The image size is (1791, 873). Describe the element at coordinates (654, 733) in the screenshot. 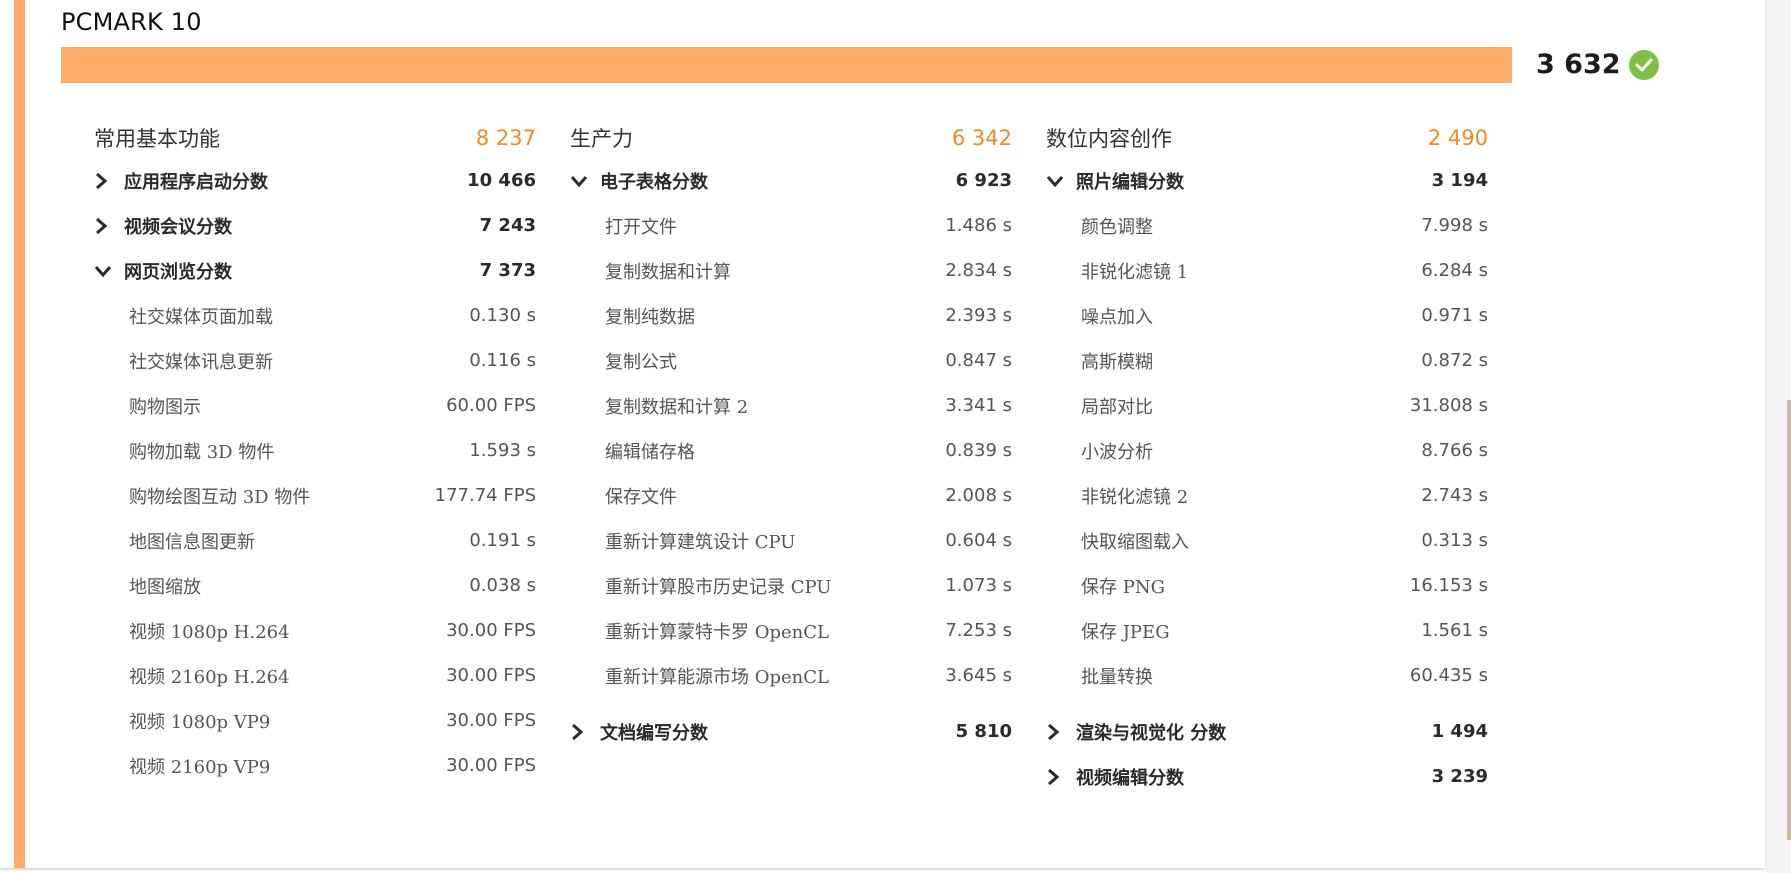

I see `subscore-label: 文档编写分数` at that location.